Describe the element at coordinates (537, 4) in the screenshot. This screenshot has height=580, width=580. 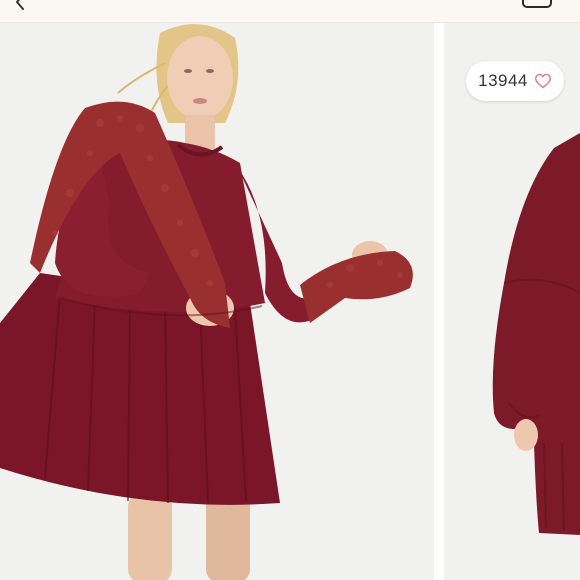
I see `more-options-button` at that location.